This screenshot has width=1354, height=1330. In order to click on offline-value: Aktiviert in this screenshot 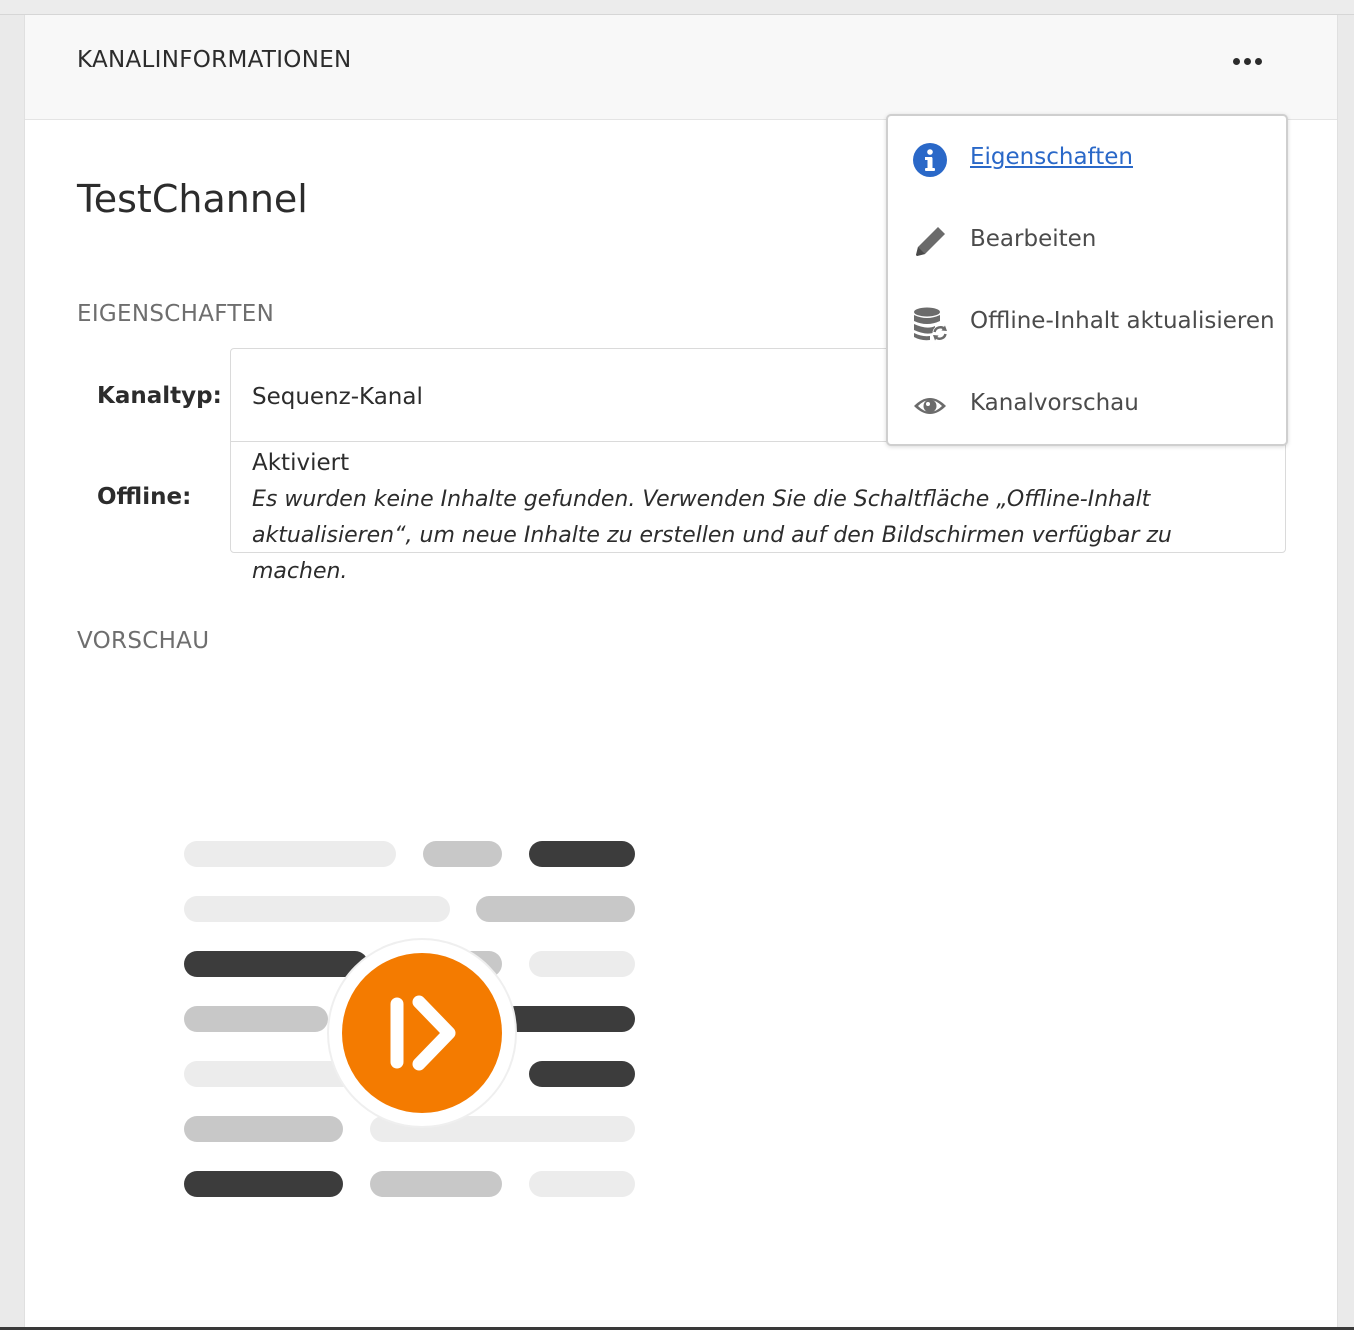, I will do `click(301, 463)`.